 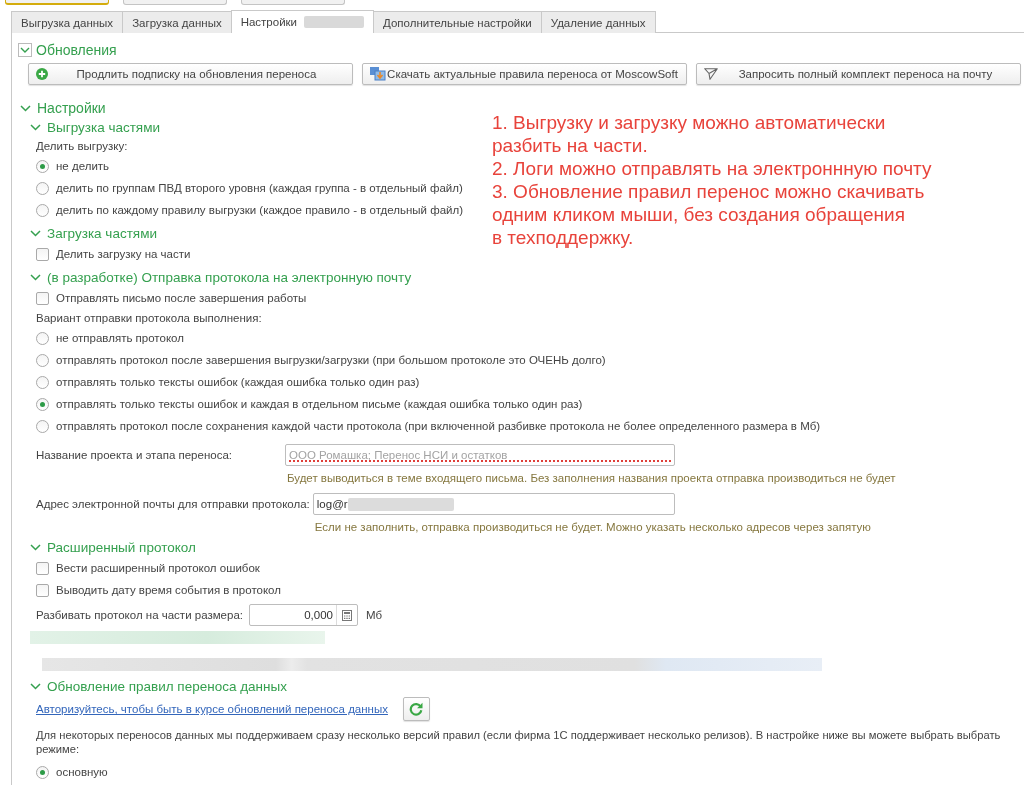 What do you see at coordinates (190, 74) in the screenshot?
I see `command-button: Продлить подписку на обновления переноса` at bounding box center [190, 74].